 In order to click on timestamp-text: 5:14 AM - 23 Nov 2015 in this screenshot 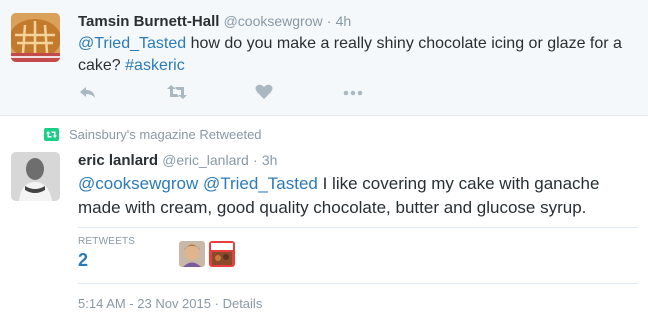, I will do `click(144, 303)`.